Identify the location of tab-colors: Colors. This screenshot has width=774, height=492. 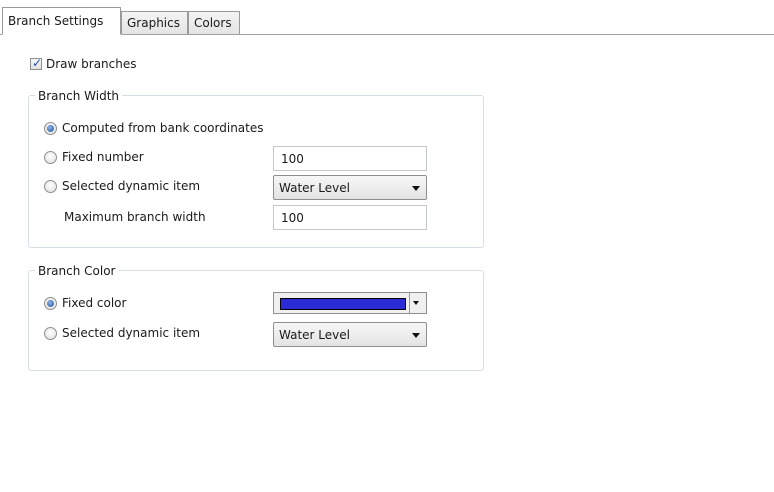
(214, 22).